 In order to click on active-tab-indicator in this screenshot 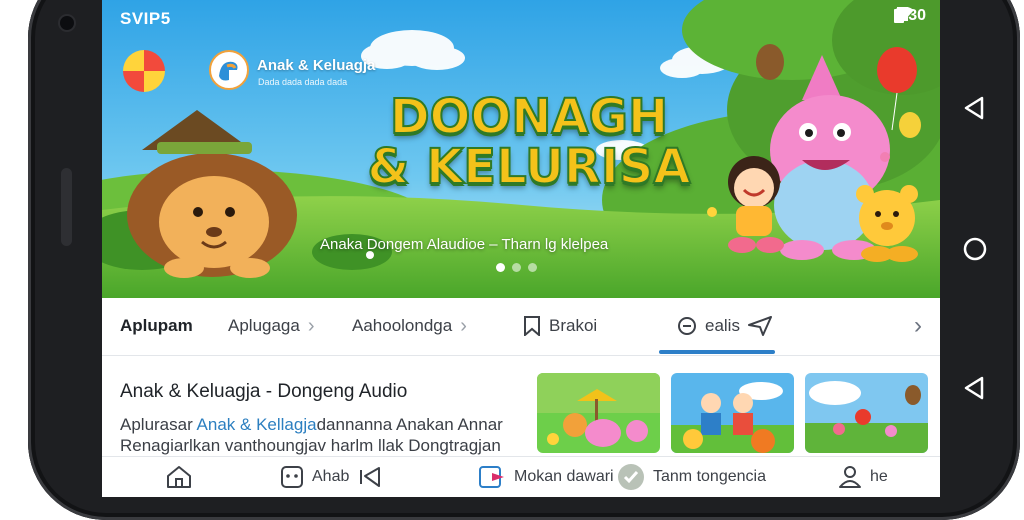, I will do `click(717, 352)`.